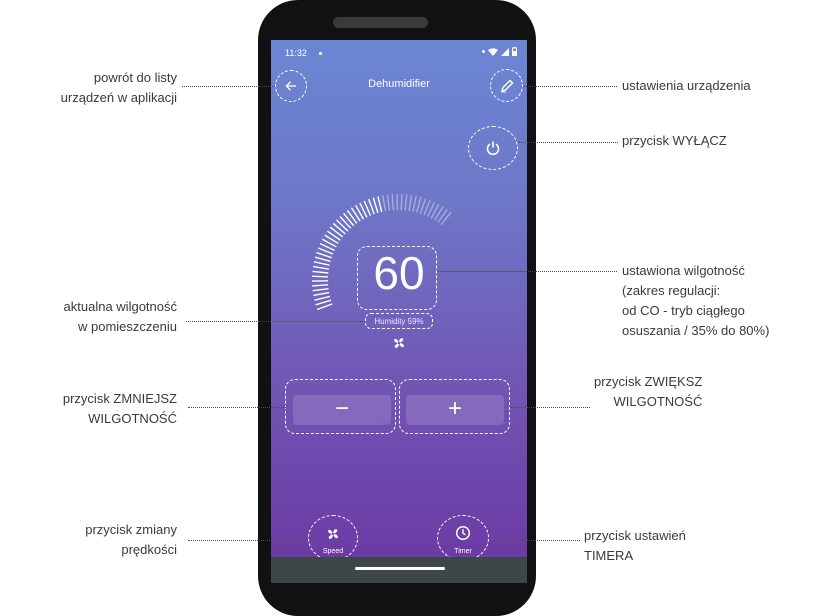 The width and height of the screenshot is (823, 616). Describe the element at coordinates (463, 533) in the screenshot. I see `clock-icon` at that location.